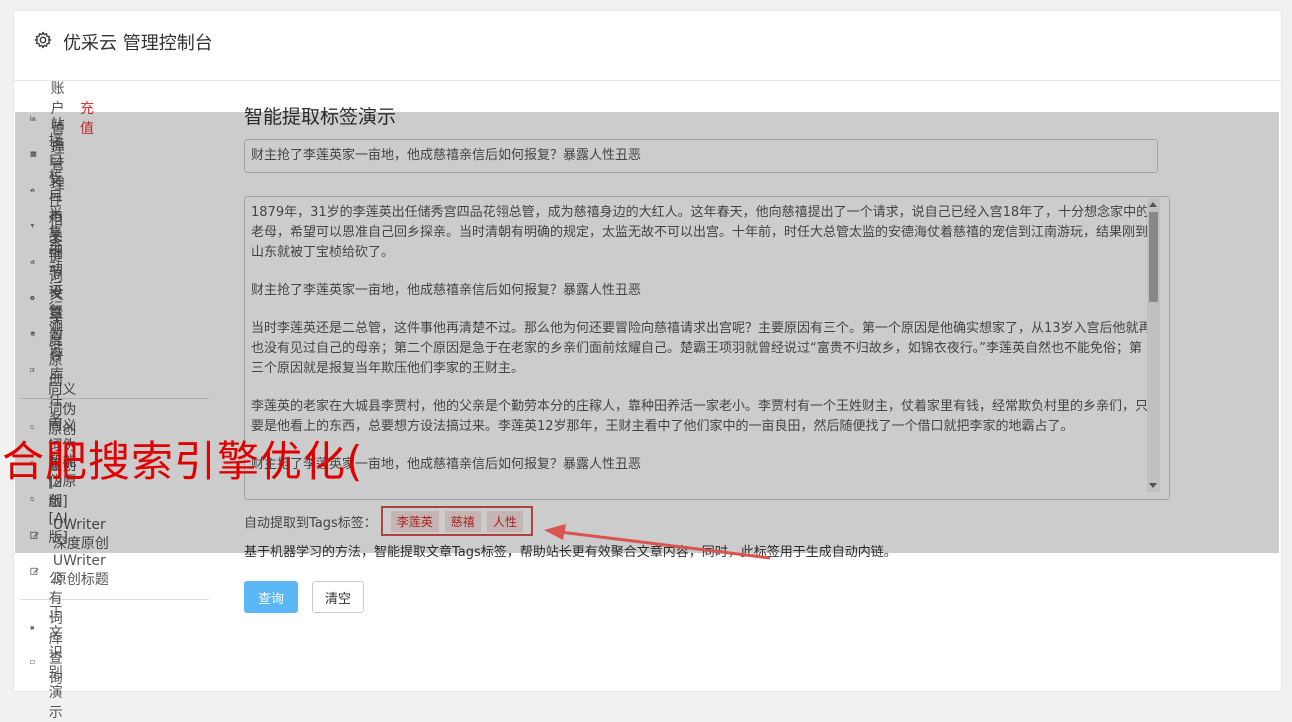  I want to click on watermark-text: 合肥搜索引擎优化(, so click(183, 461).